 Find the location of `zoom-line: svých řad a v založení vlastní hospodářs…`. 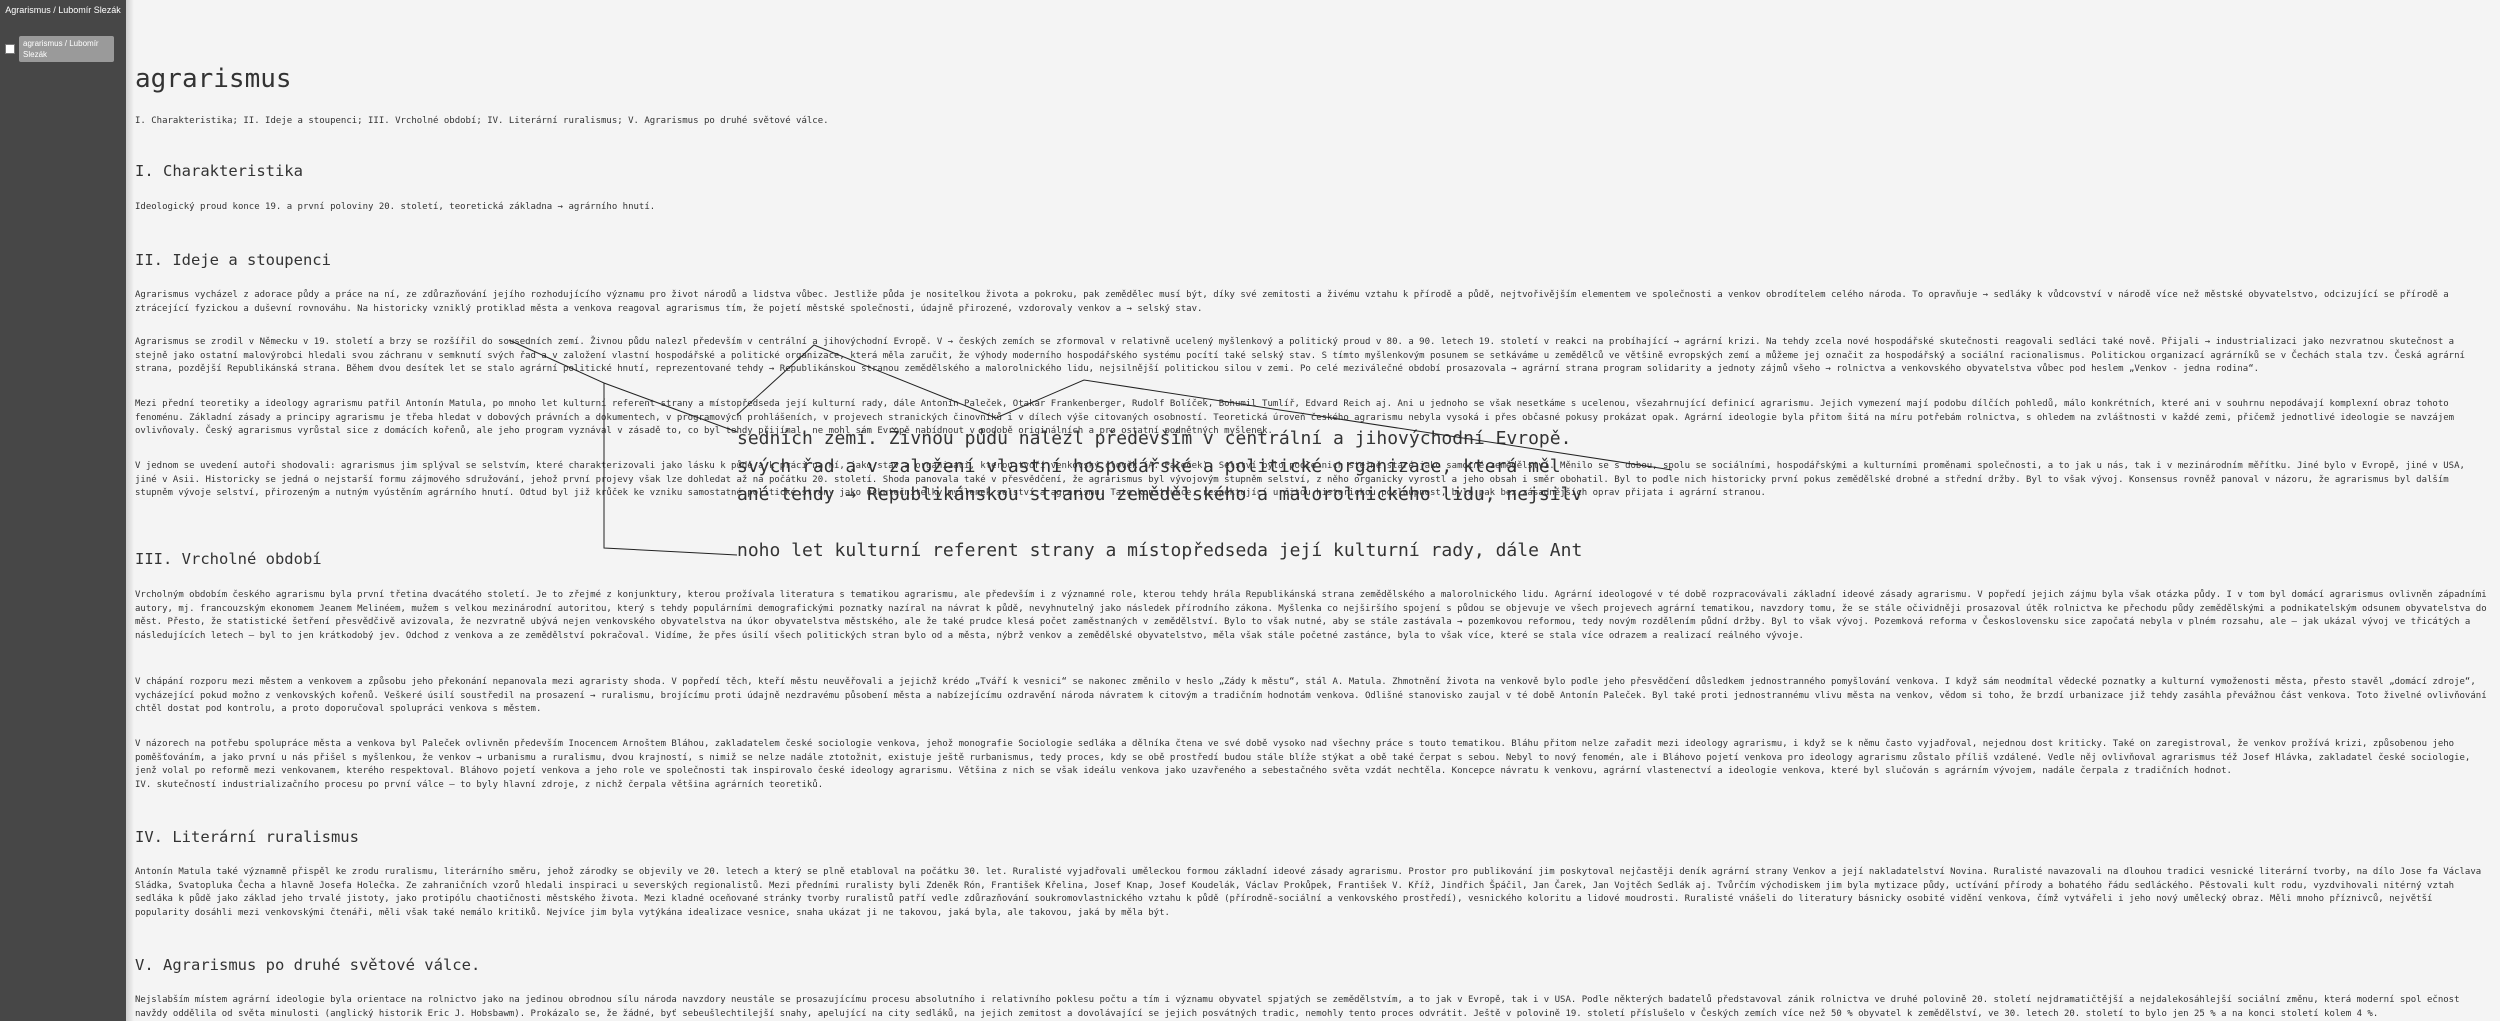

zoom-line: svých řad a v založení vlastní hospodářs… is located at coordinates (1149, 466).